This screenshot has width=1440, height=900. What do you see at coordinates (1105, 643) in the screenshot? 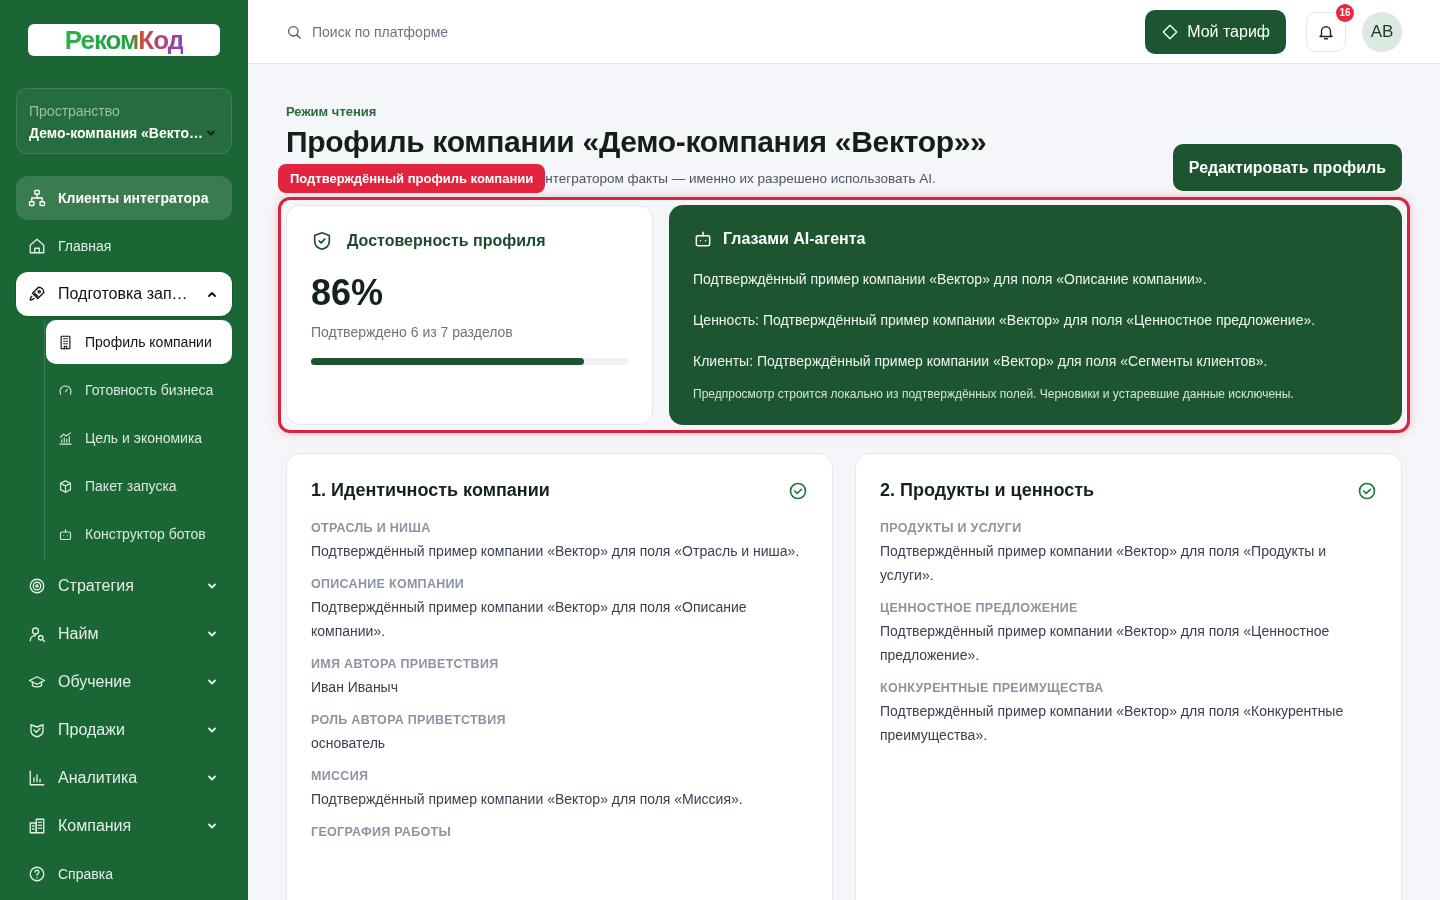
I see `field-value: Подтверждённый пример компании «Вектор» для поля «Ценностное предложение».` at bounding box center [1105, 643].